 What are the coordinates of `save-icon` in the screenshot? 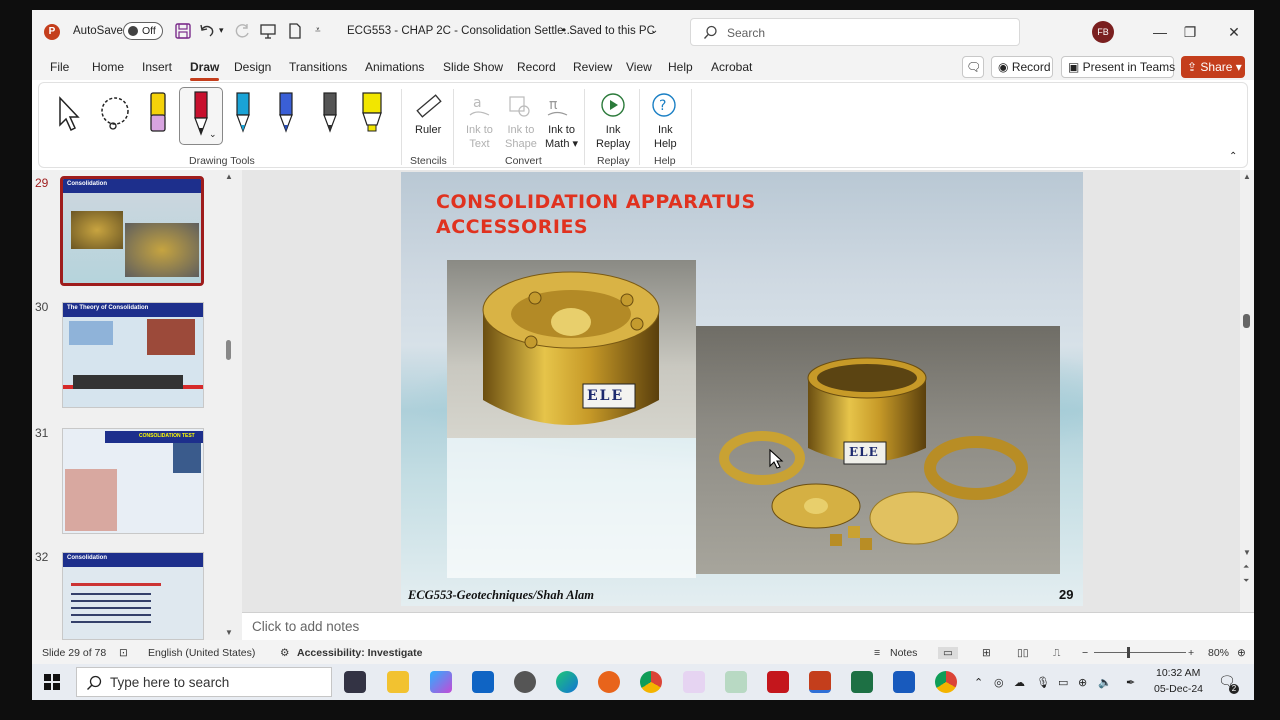 It's located at (183, 31).